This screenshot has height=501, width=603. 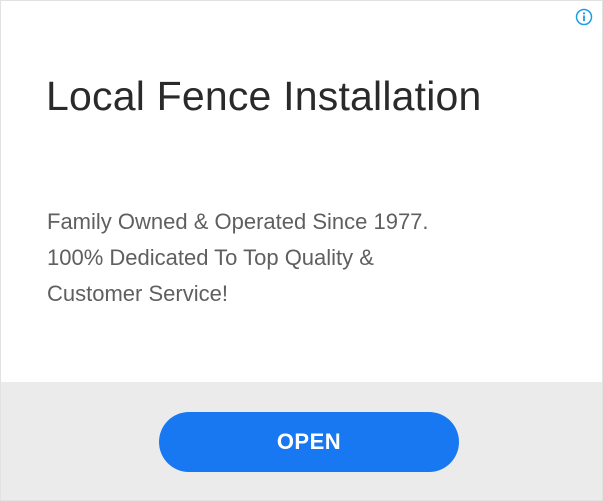 What do you see at coordinates (238, 221) in the screenshot?
I see `ad-description-line: Family Owned & Operated Since 1977.` at bounding box center [238, 221].